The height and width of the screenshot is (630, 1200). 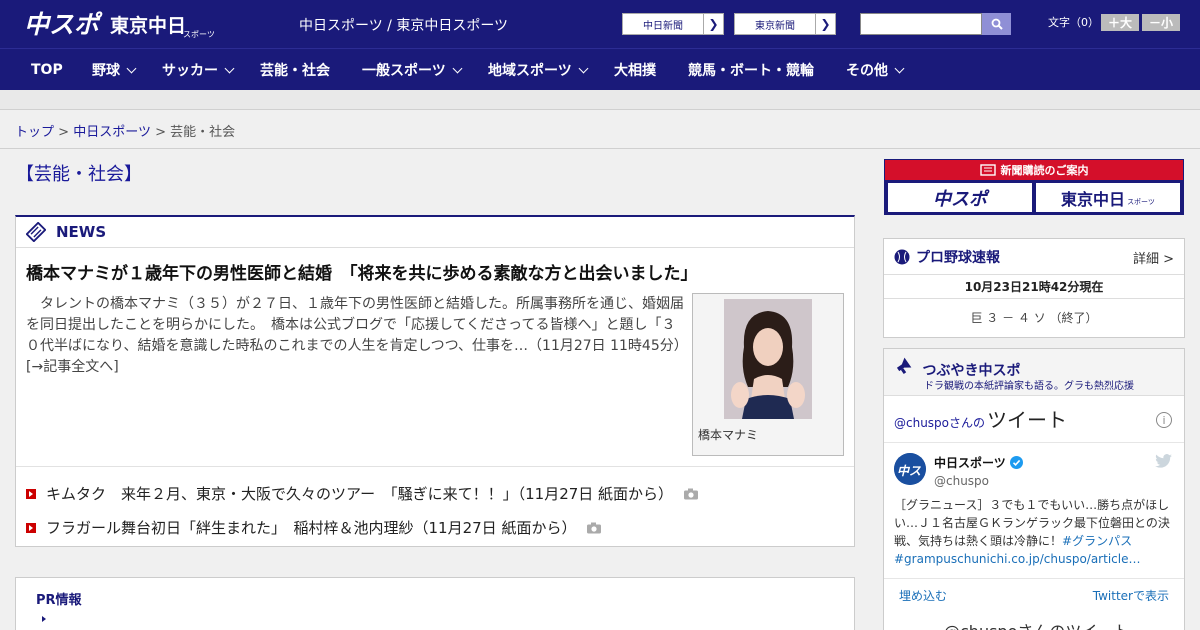 What do you see at coordinates (435, 603) in the screenshot?
I see `pr-box: PR情報` at bounding box center [435, 603].